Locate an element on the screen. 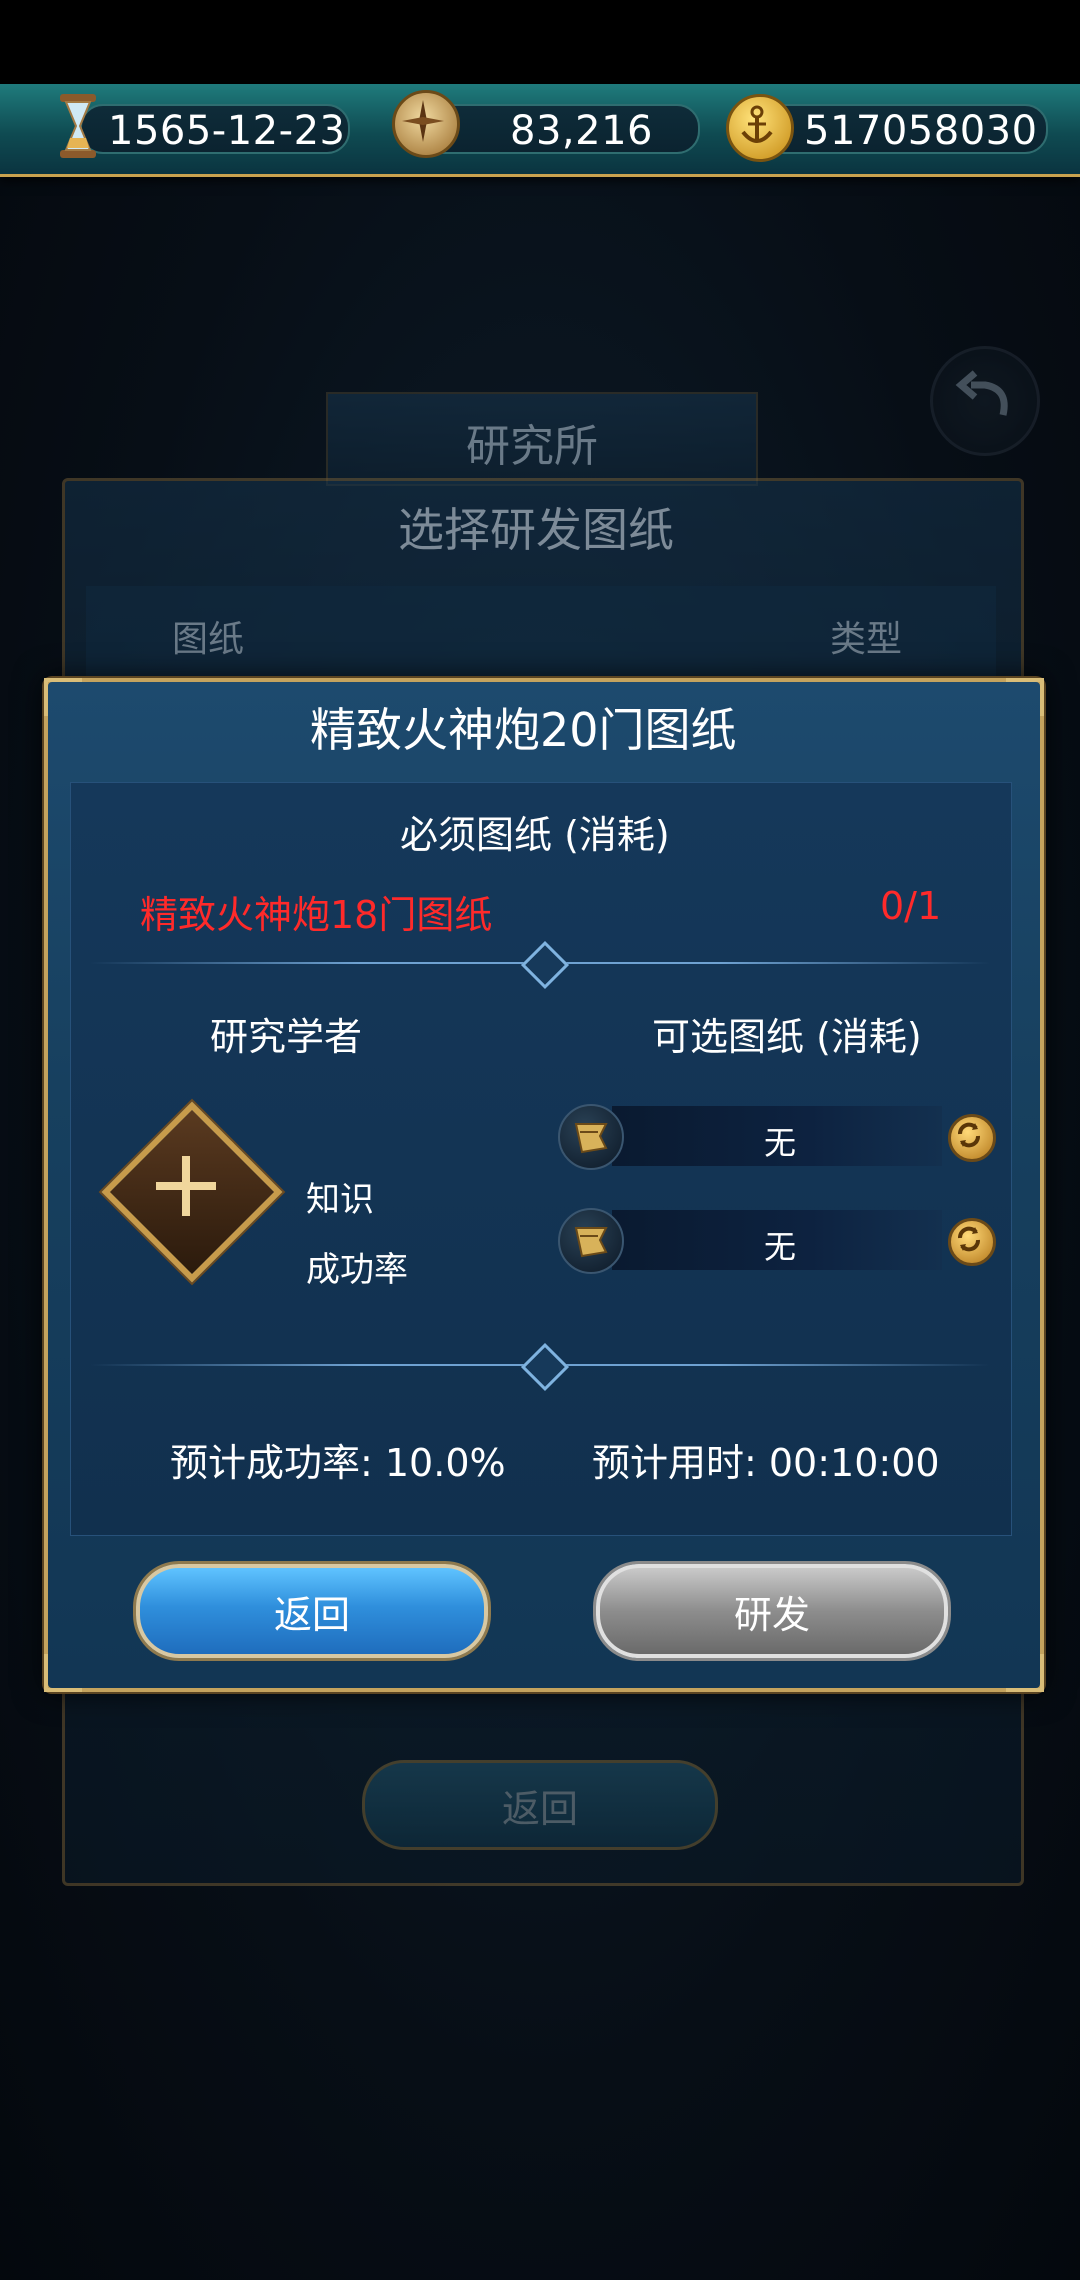 This screenshot has height=2280, width=1080. background-section-title: 研究所 is located at coordinates (532, 446).